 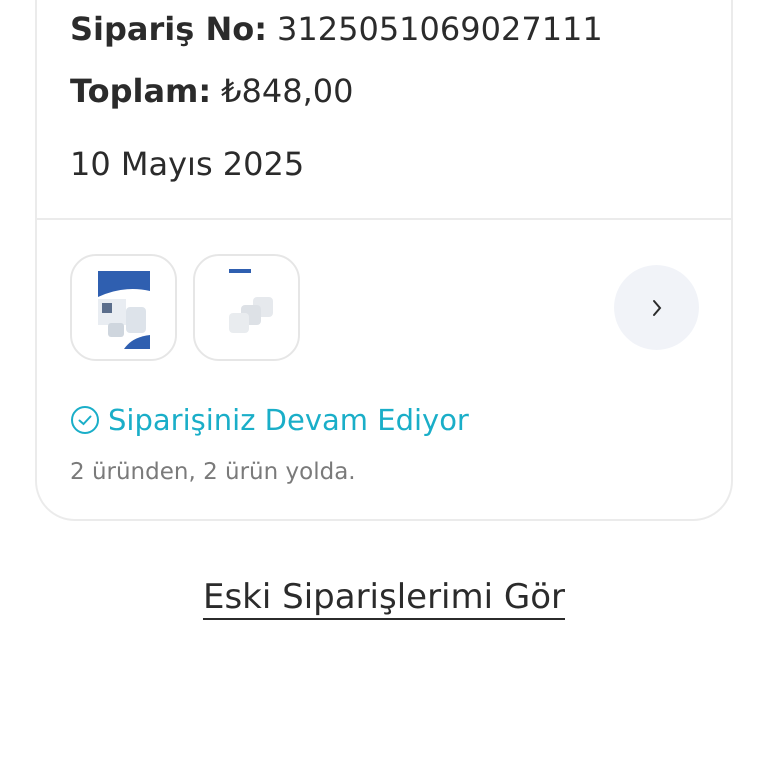 I want to click on shipment-summary: 2 üründen, 2 ürün yolda., so click(x=213, y=472).